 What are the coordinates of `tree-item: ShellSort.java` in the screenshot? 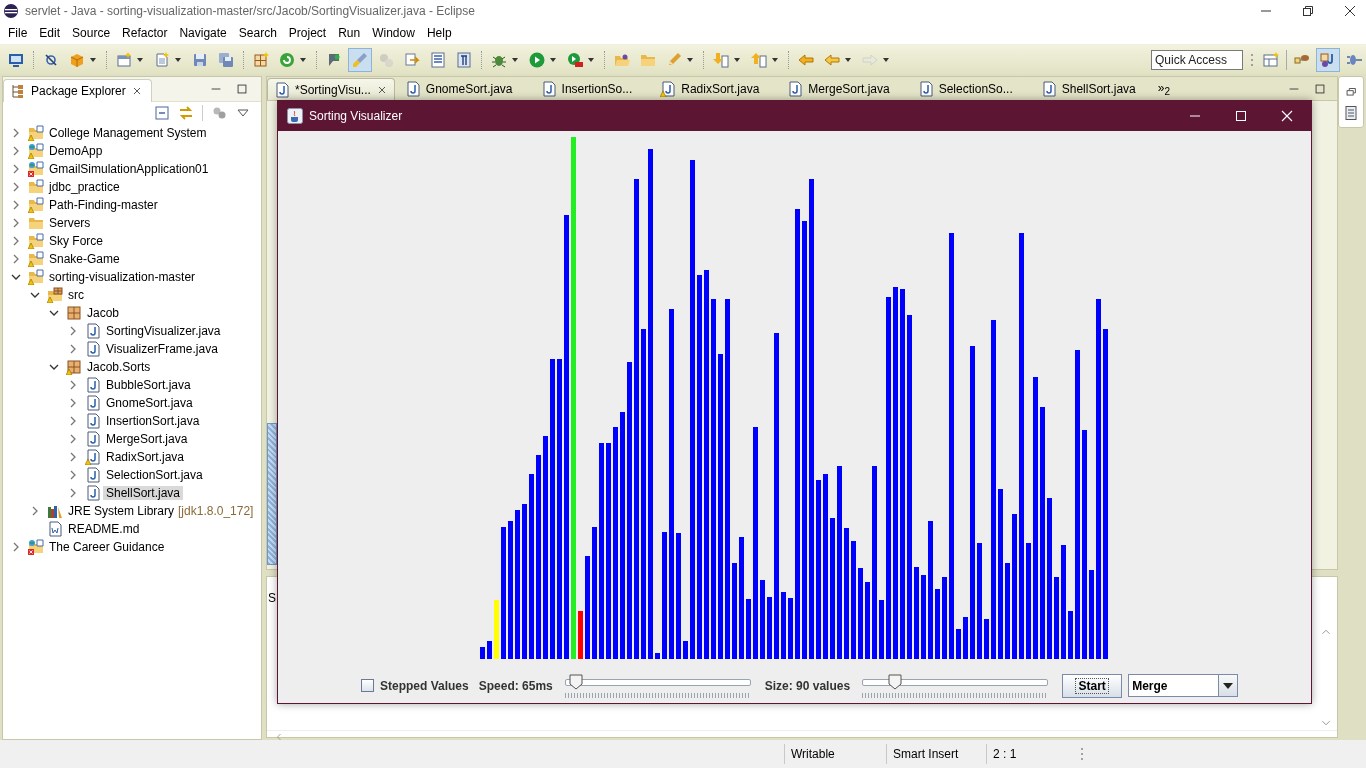 It's located at (143, 493).